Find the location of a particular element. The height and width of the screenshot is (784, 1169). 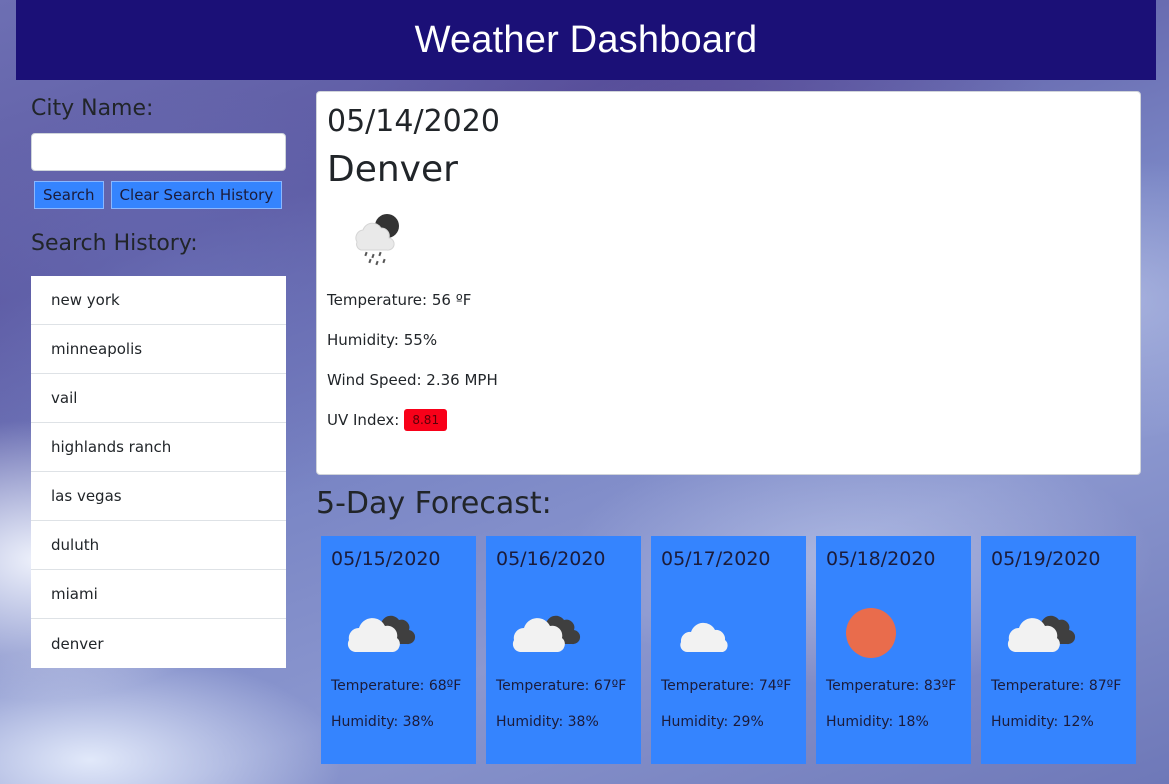

uv-index-badge: 8.81 is located at coordinates (426, 420).